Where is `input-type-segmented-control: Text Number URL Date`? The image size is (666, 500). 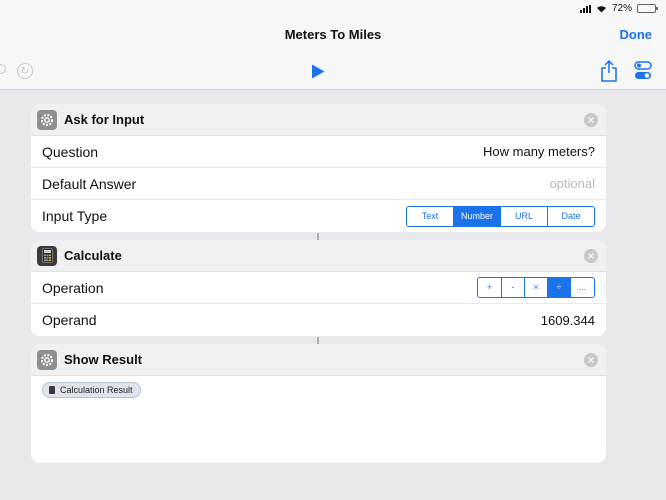
input-type-segmented-control: Text Number URL Date is located at coordinates (500, 216).